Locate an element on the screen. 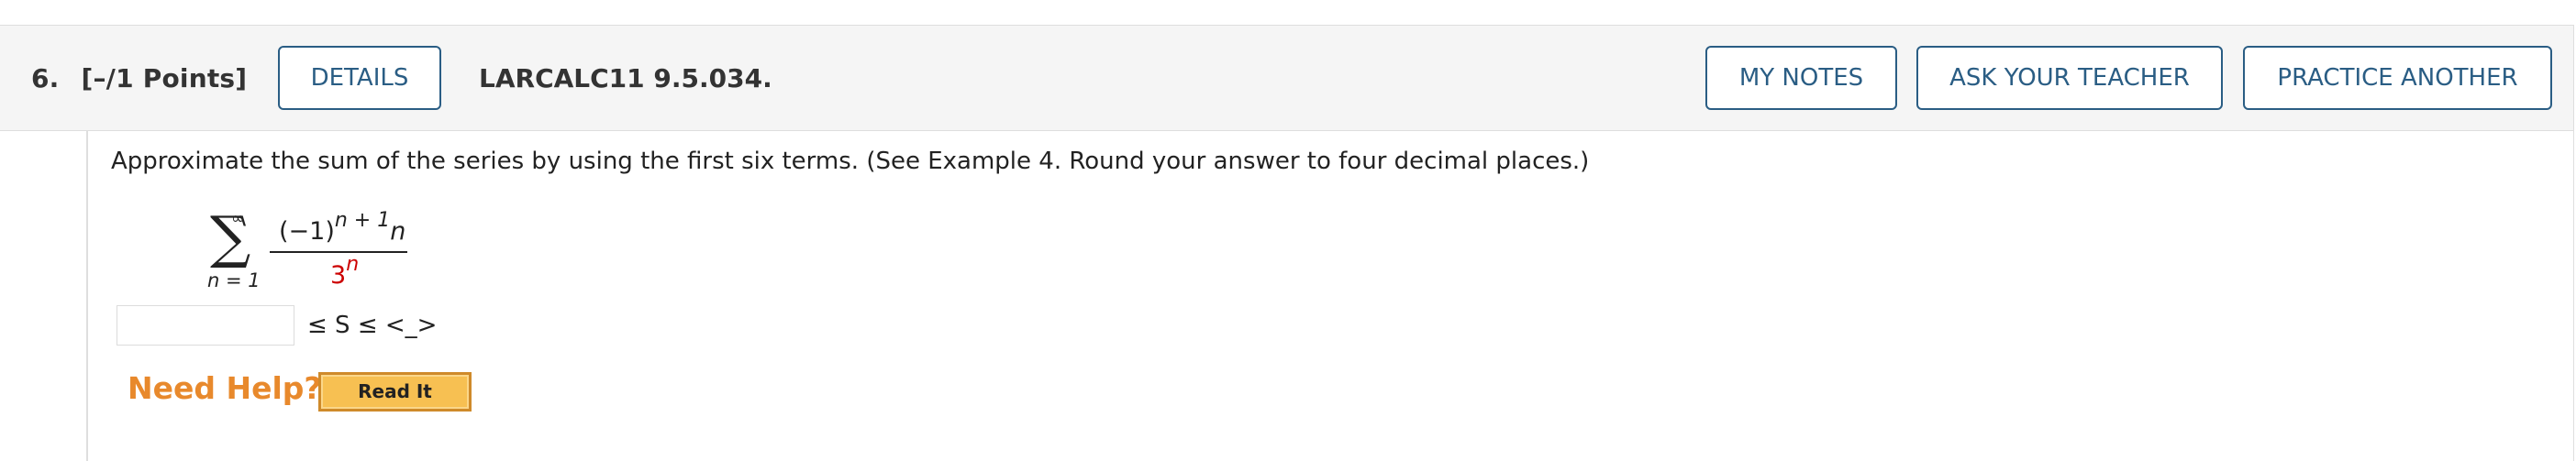 The image size is (2576, 461). numerator-exponent: n + 1 is located at coordinates (362, 220).